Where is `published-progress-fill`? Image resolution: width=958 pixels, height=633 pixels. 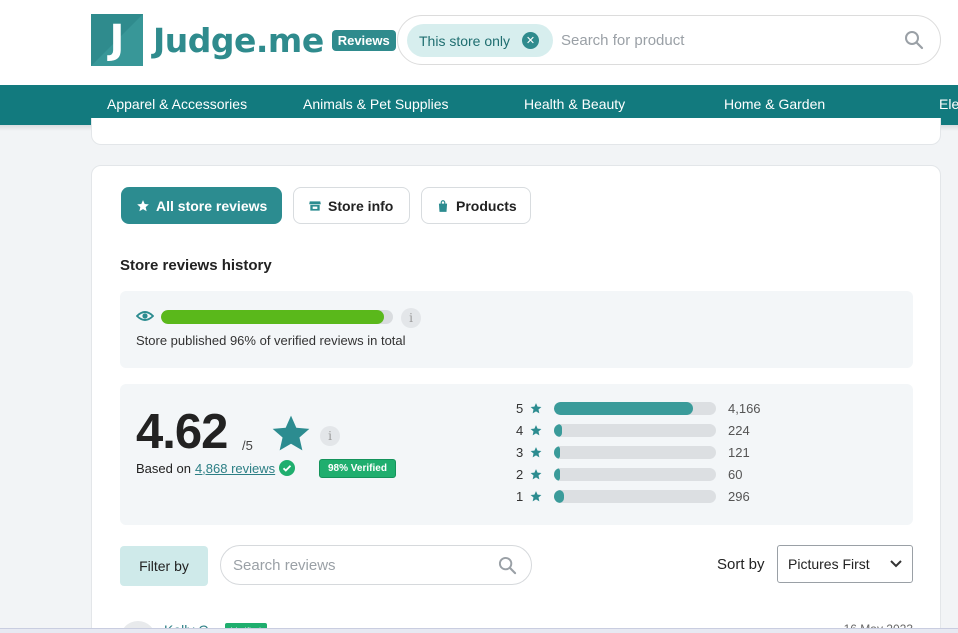 published-progress-fill is located at coordinates (272, 317).